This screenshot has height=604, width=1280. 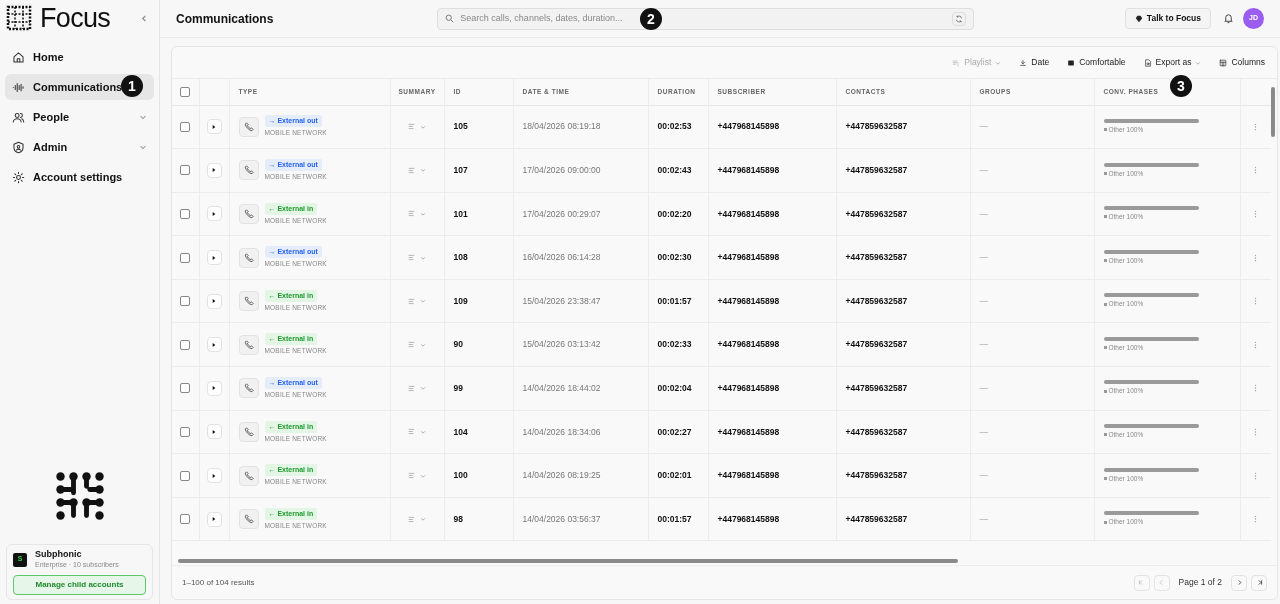 What do you see at coordinates (580, 301) in the screenshot?
I see `table-cell: 15/04/2026 23:38:47` at bounding box center [580, 301].